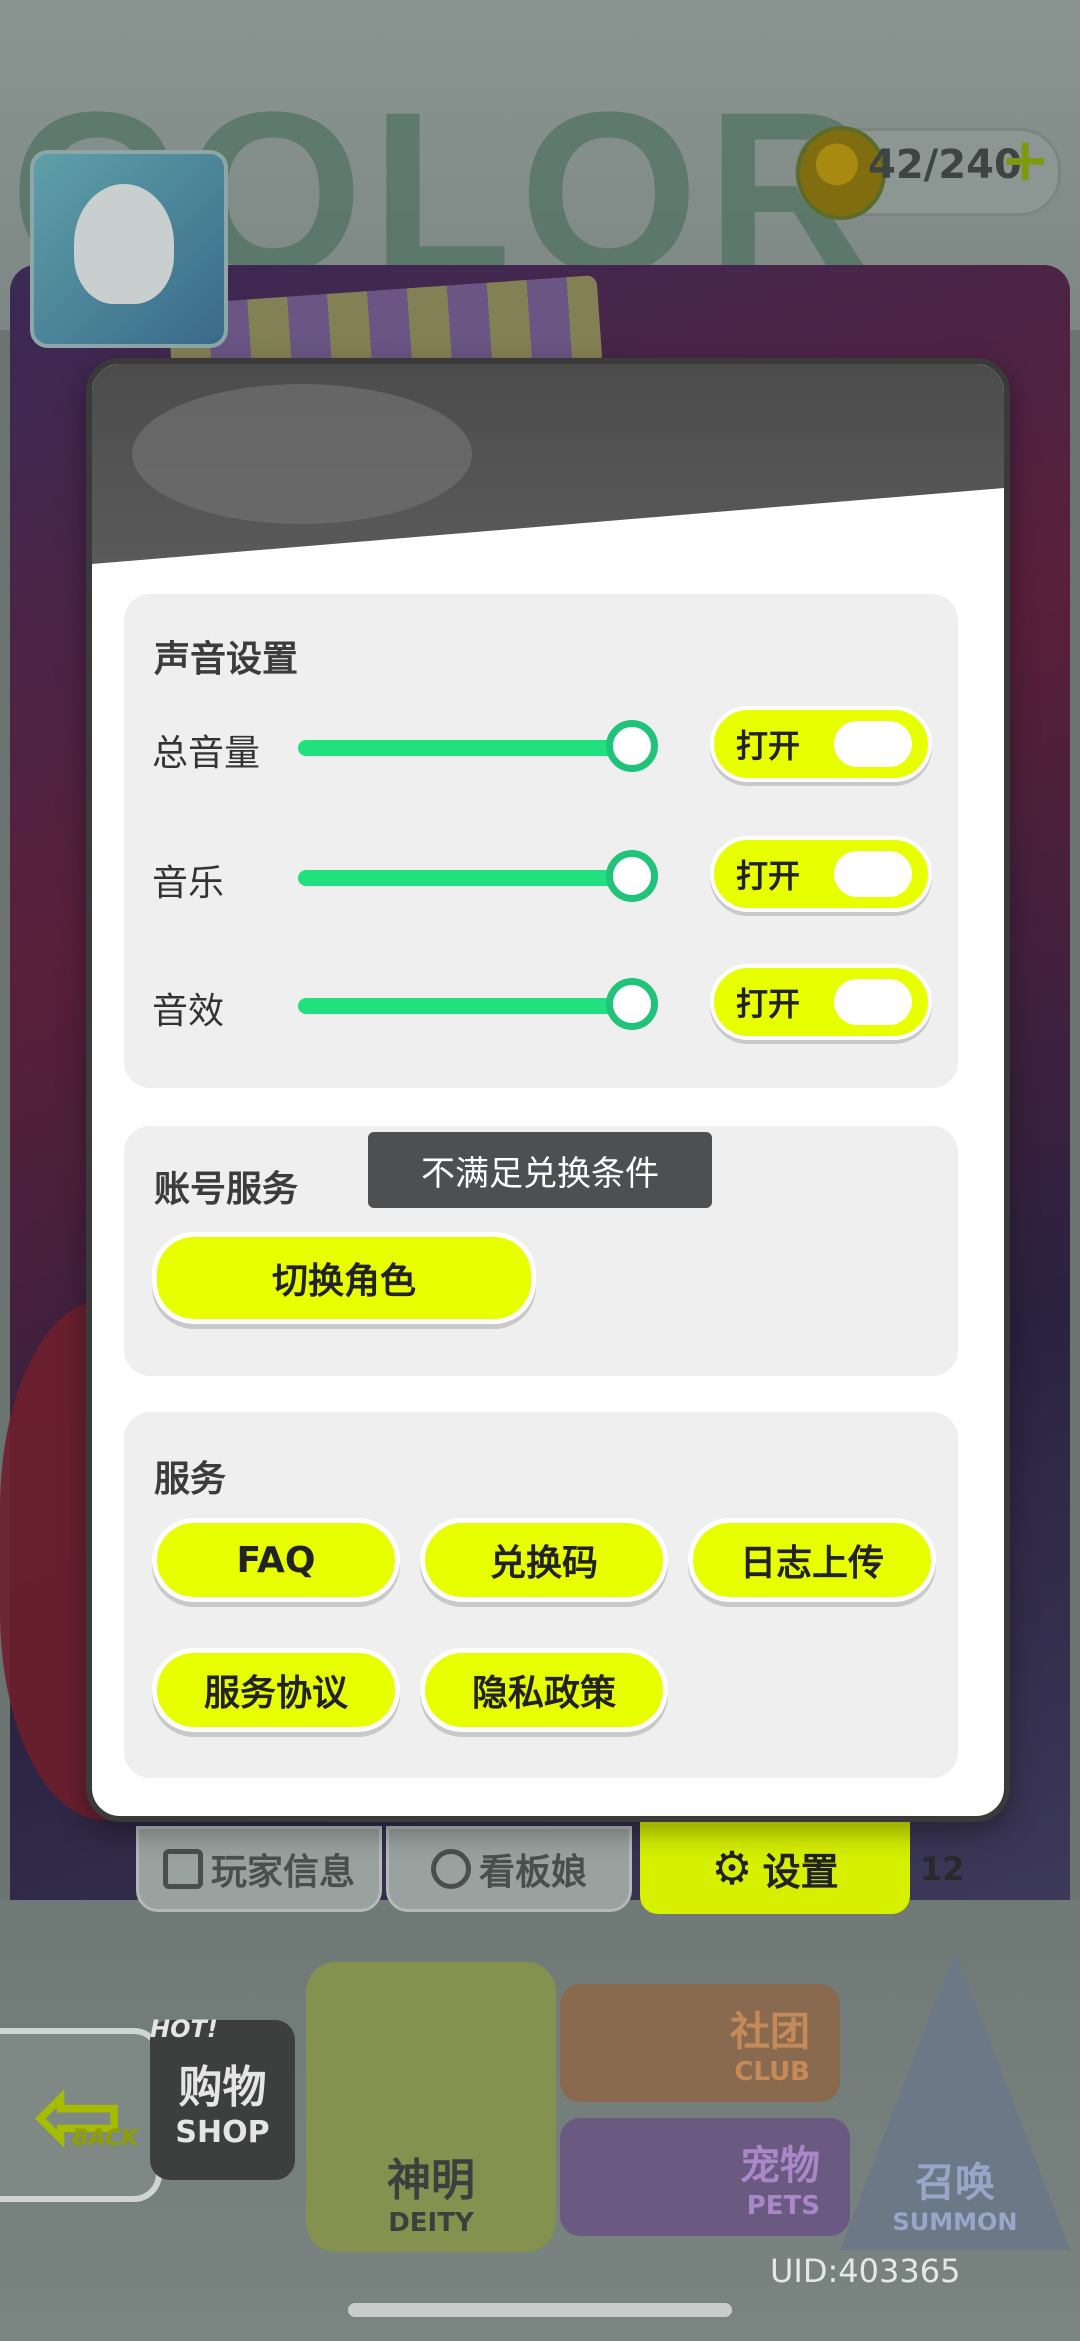  What do you see at coordinates (78, 2115) in the screenshot?
I see `back-arrow-icon: ⇦` at bounding box center [78, 2115].